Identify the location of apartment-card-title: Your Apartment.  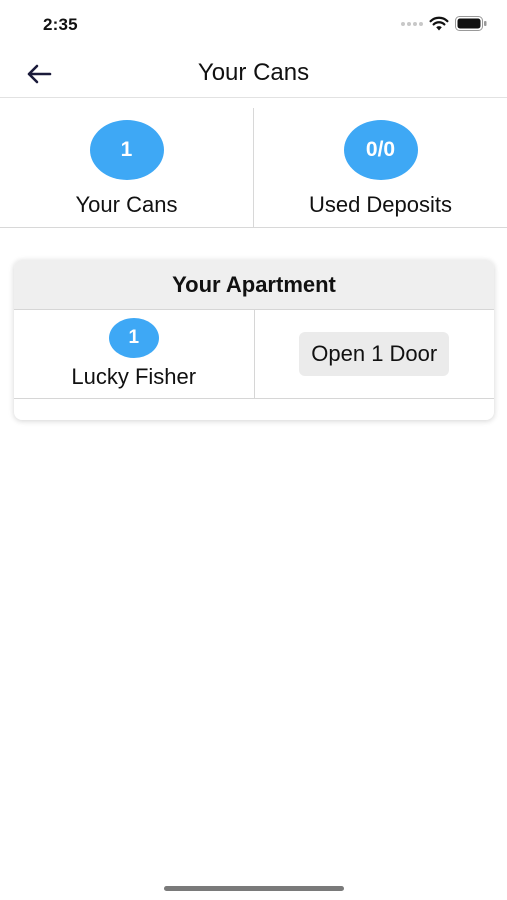
(254, 285).